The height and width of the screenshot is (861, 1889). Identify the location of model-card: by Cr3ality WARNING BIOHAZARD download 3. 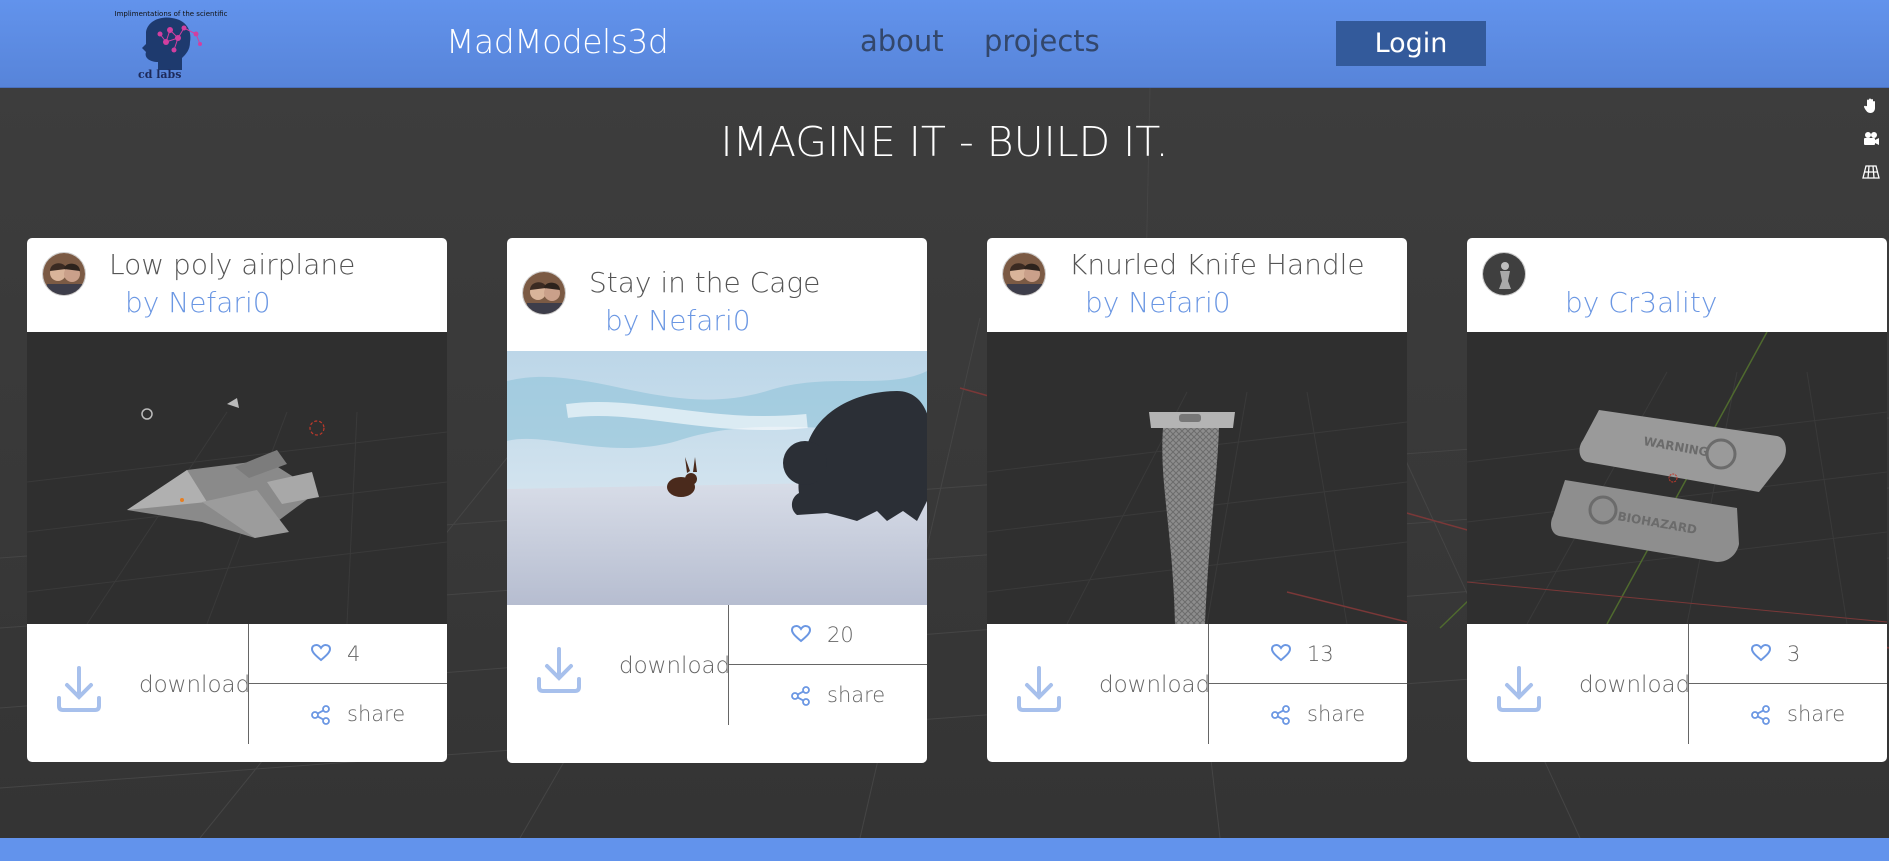
(1677, 500).